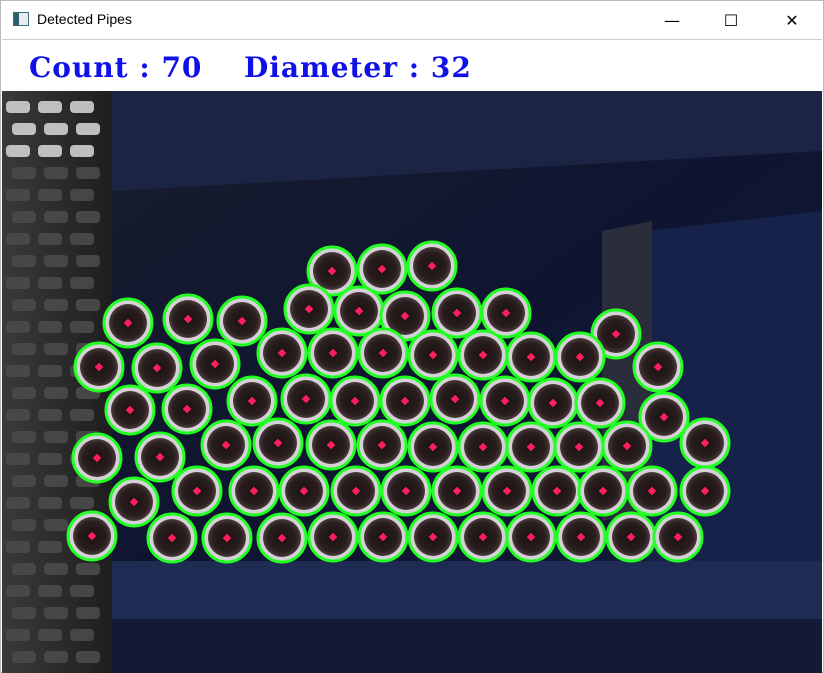  I want to click on pipe-count-label: Count : 70, so click(116, 67).